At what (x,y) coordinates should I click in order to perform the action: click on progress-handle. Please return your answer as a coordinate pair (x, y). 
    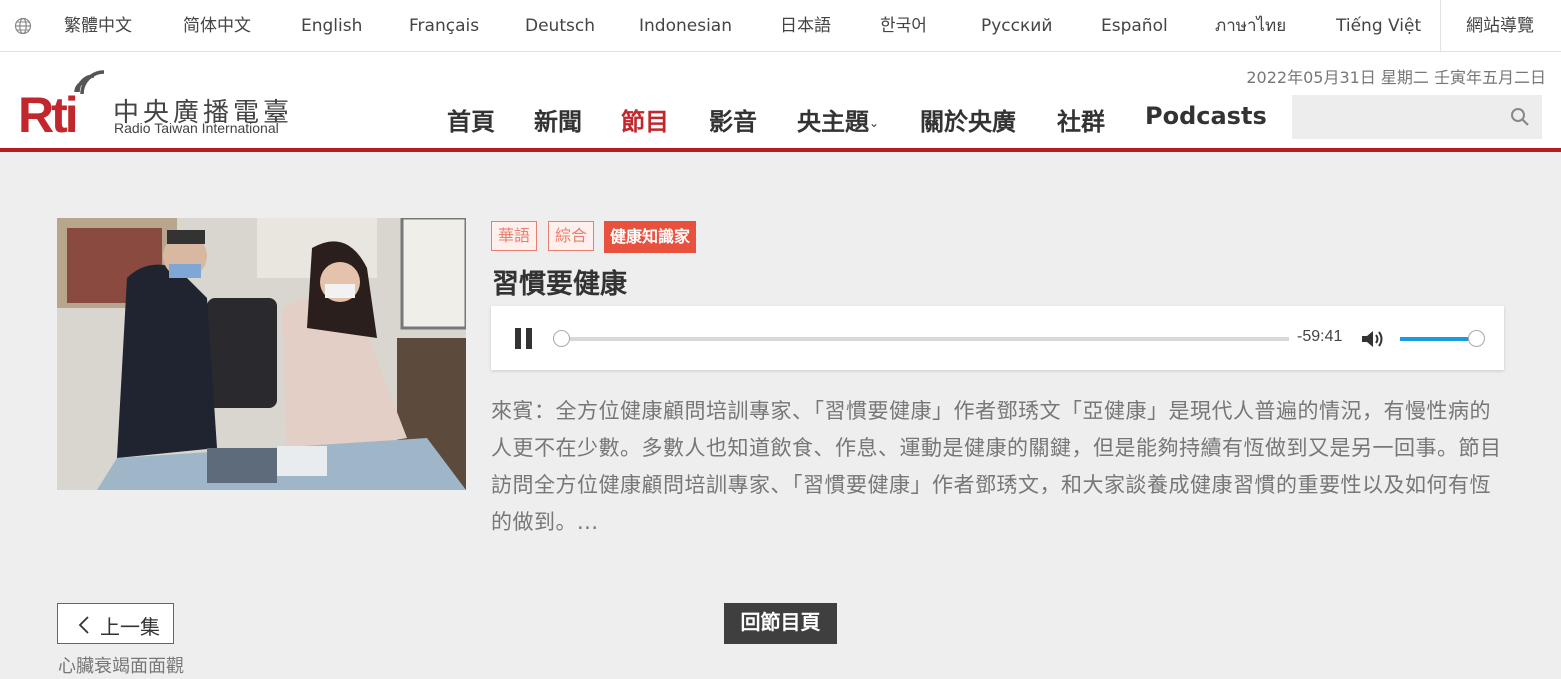
    Looking at the image, I should click on (561, 338).